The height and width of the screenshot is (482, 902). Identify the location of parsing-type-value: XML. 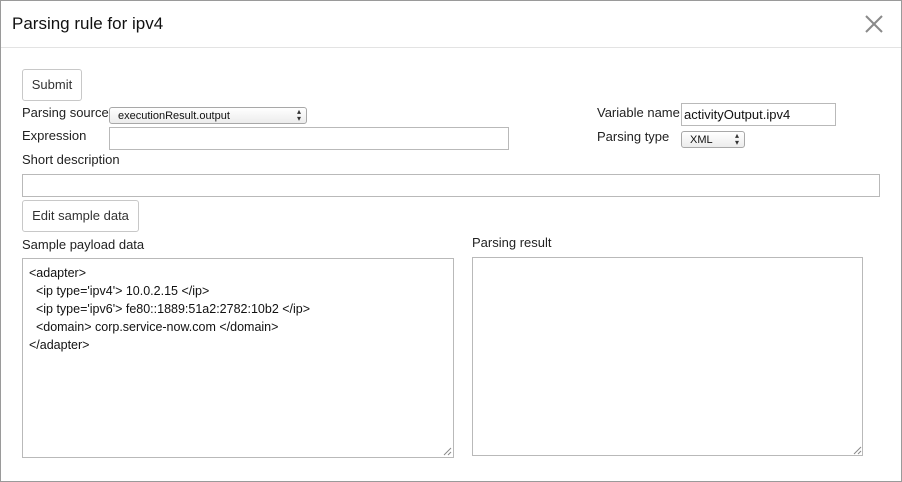
(701, 140).